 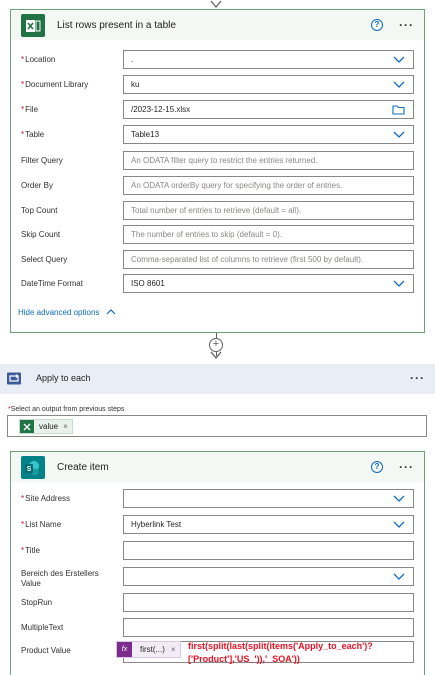 I want to click on apply-to-each-title: Apply to each, so click(x=63, y=378).